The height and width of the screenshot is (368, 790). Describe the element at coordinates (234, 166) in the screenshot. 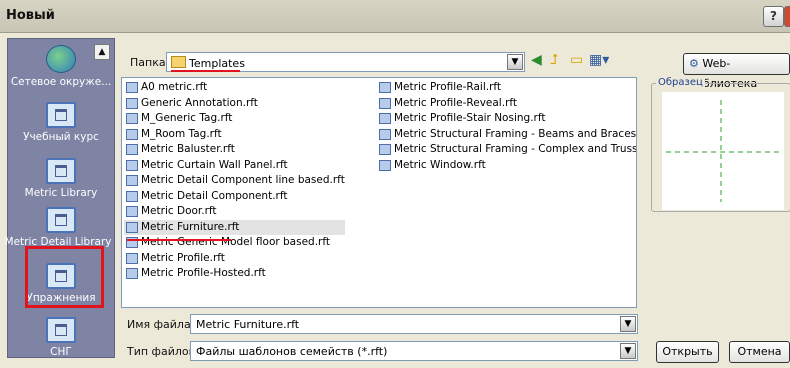

I see `file-item: Metric Curtain Wall Panel.rft` at that location.